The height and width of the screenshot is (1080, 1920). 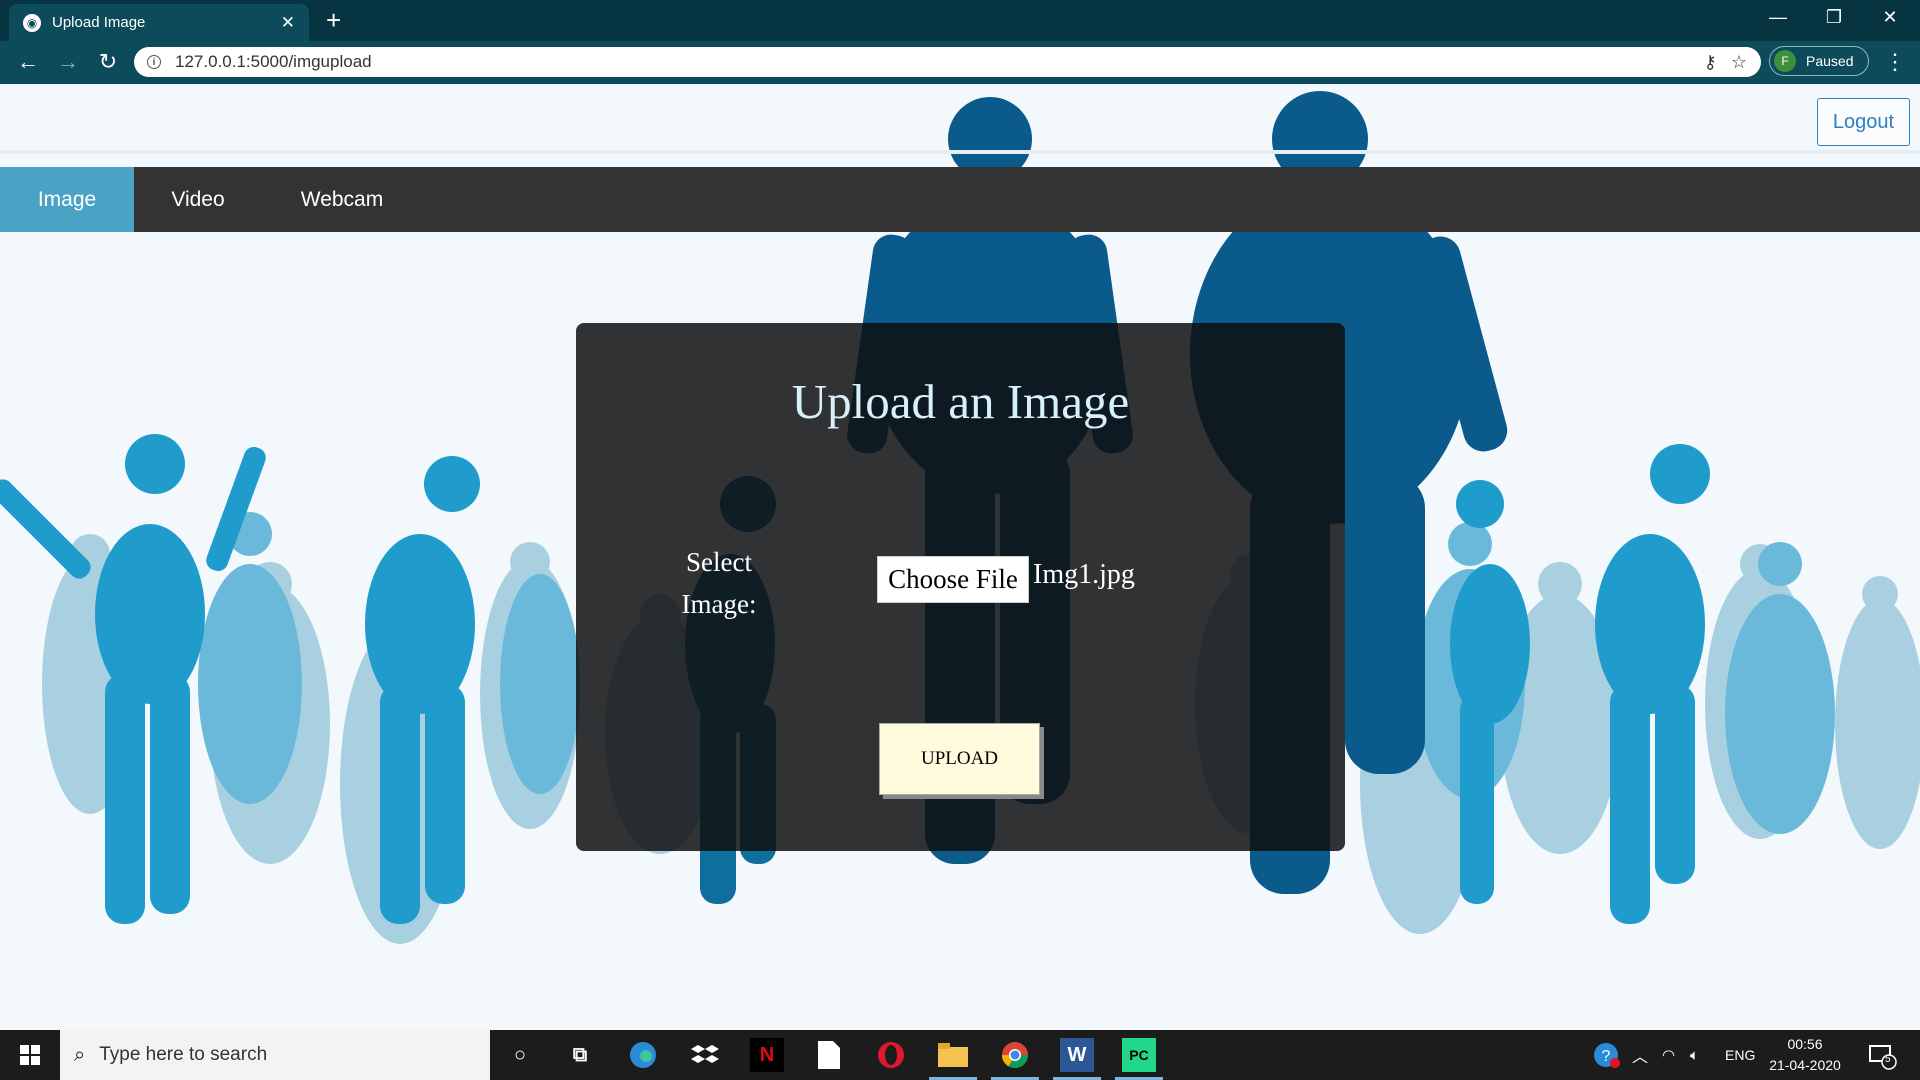 I want to click on select-image-label: Select Image:, so click(x=719, y=583).